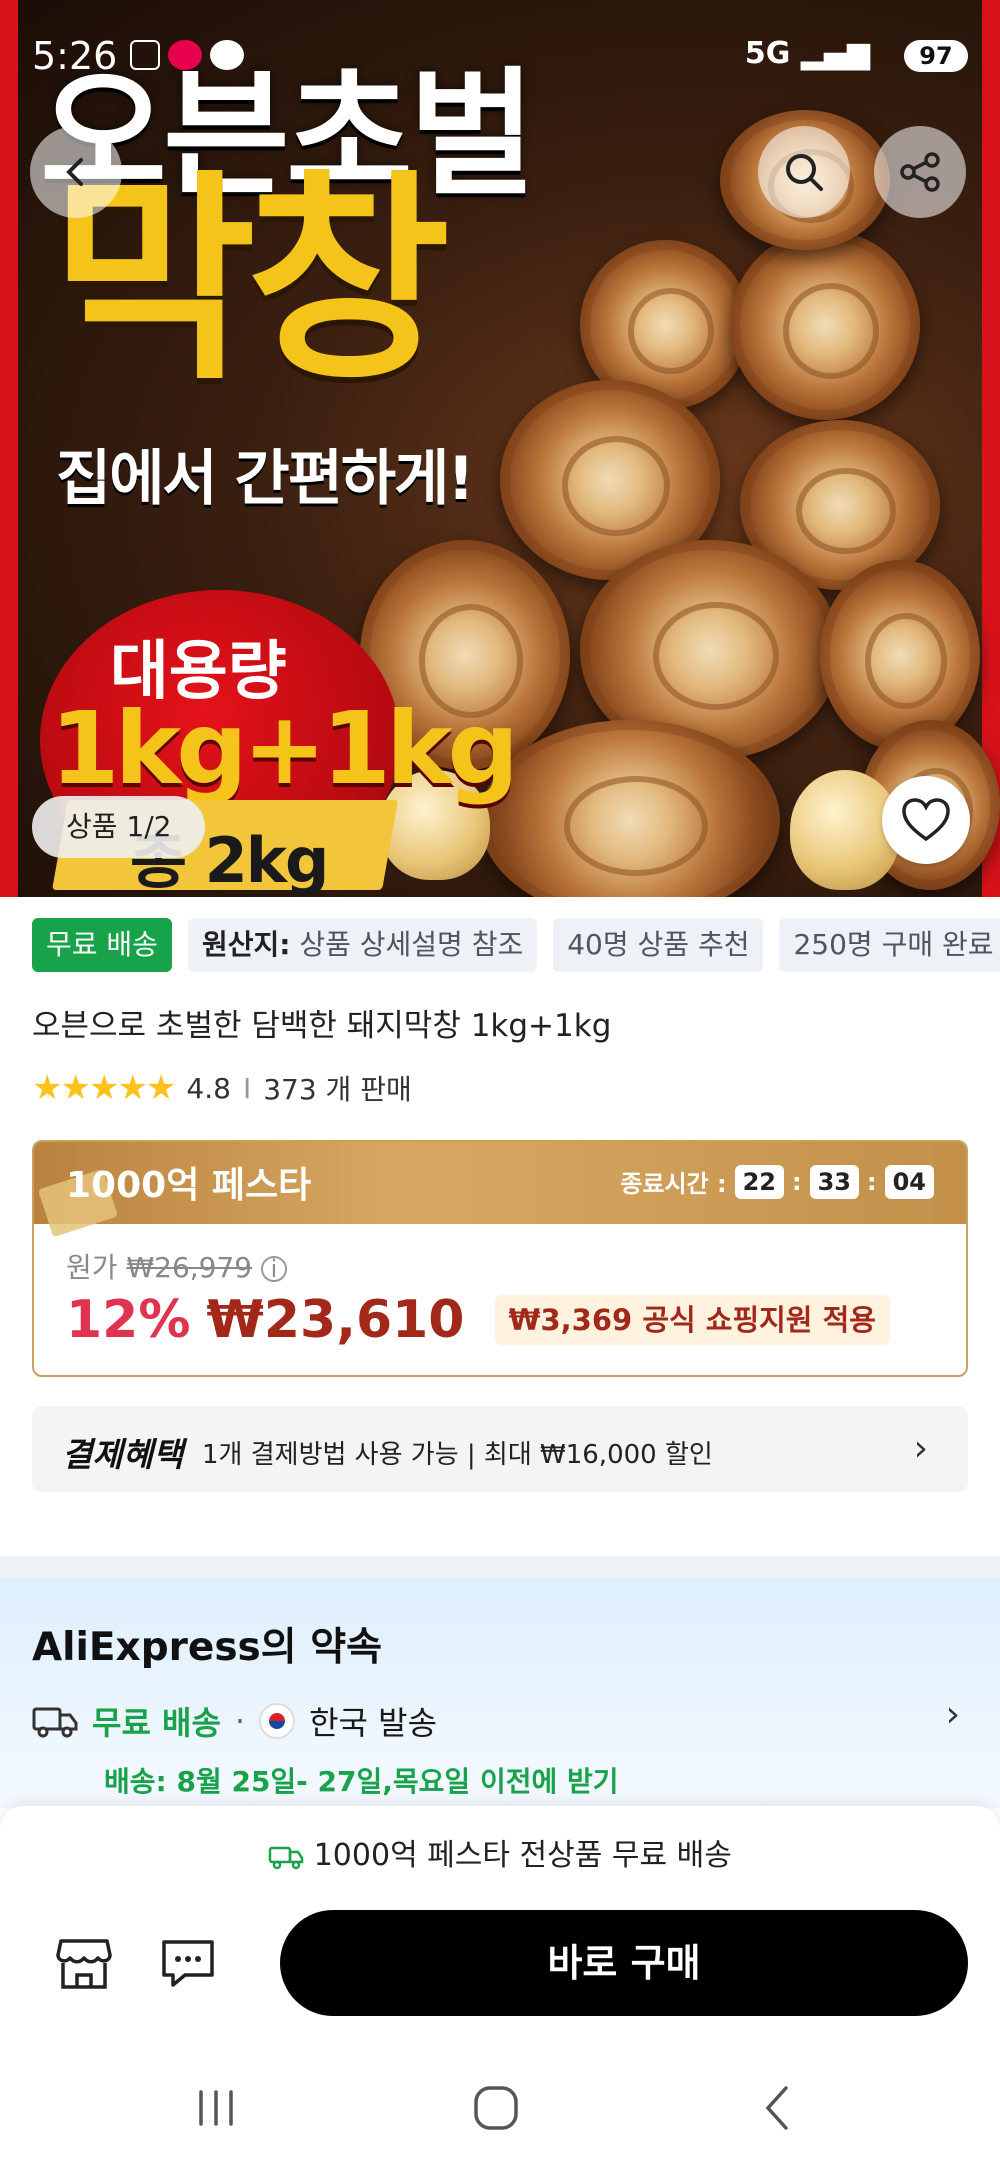 The height and width of the screenshot is (2167, 1000). I want to click on status-bar: 5:26 5G ▂▄▆ 97, so click(500, 55).